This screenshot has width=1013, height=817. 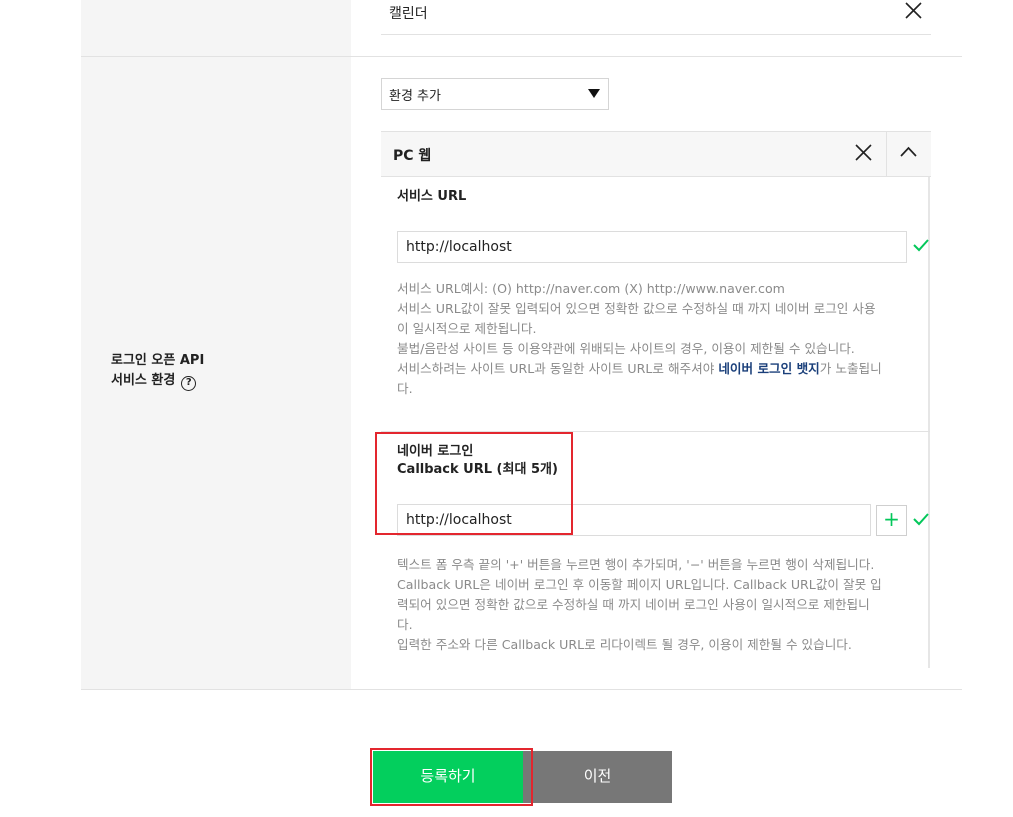 What do you see at coordinates (474, 483) in the screenshot?
I see `highlight-box-callback` at bounding box center [474, 483].